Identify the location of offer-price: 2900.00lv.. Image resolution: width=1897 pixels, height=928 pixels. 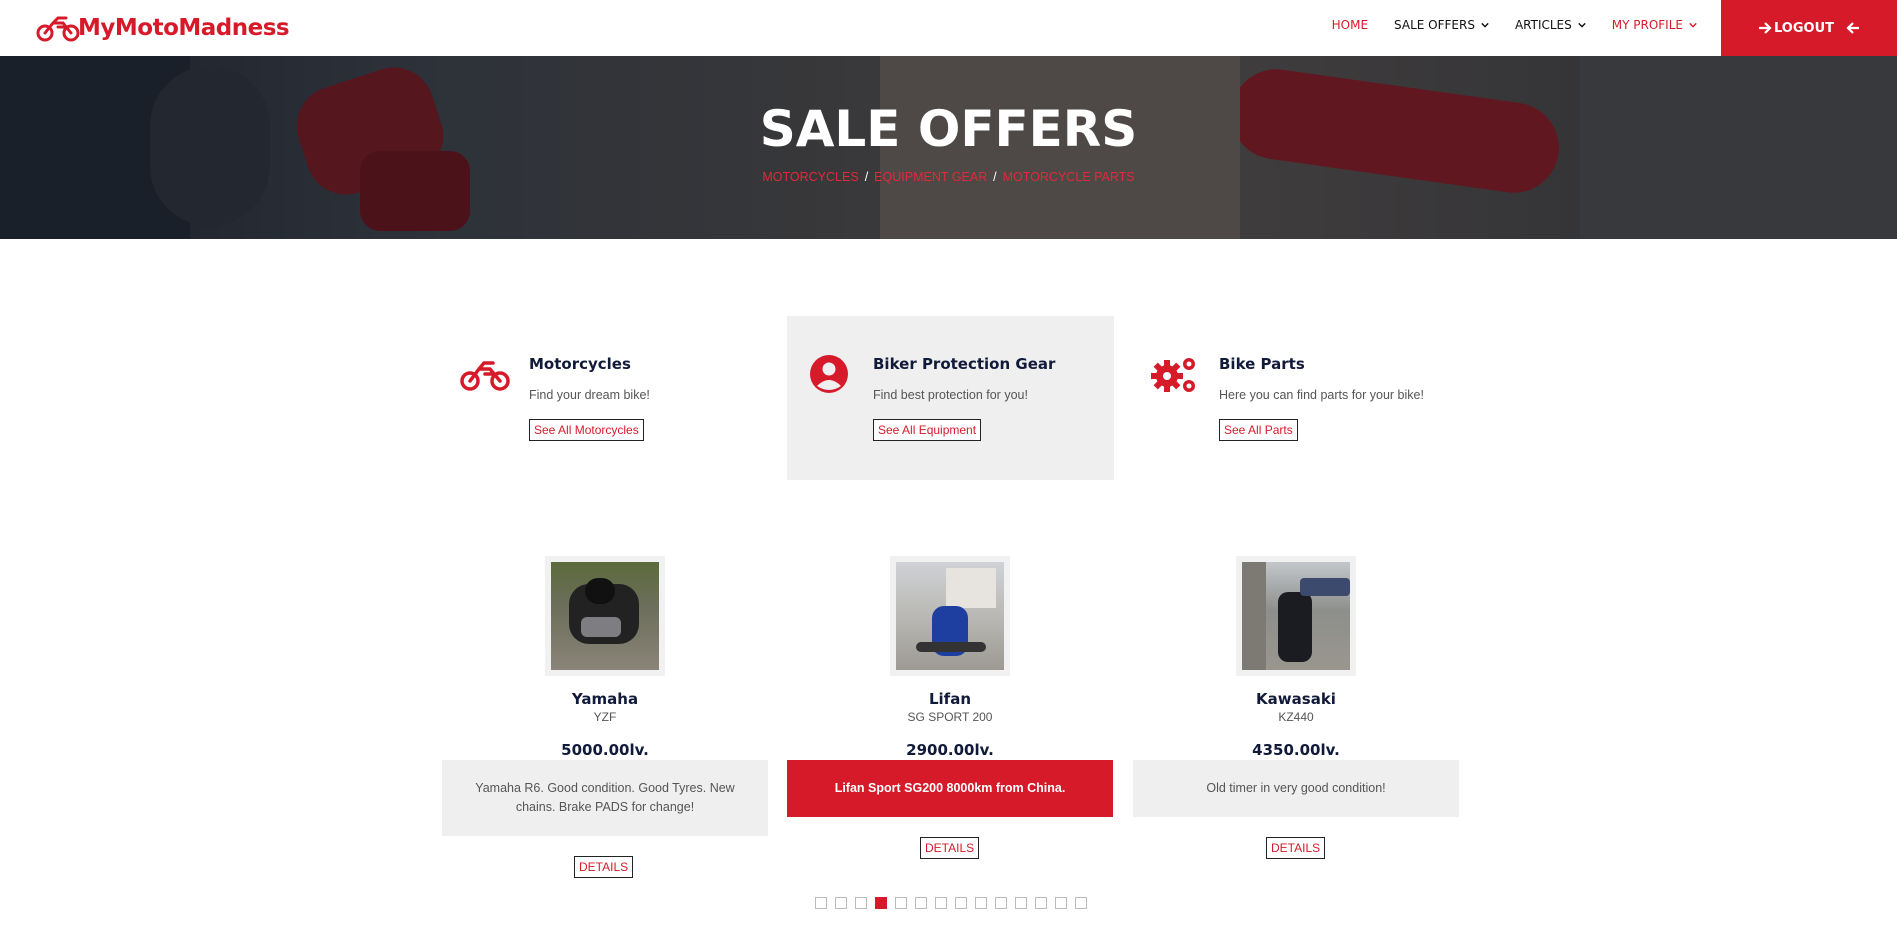
(950, 750).